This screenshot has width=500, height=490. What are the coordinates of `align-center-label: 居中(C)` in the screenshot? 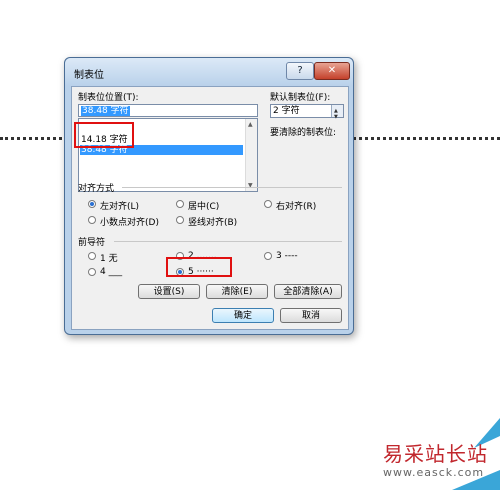 It's located at (204, 207).